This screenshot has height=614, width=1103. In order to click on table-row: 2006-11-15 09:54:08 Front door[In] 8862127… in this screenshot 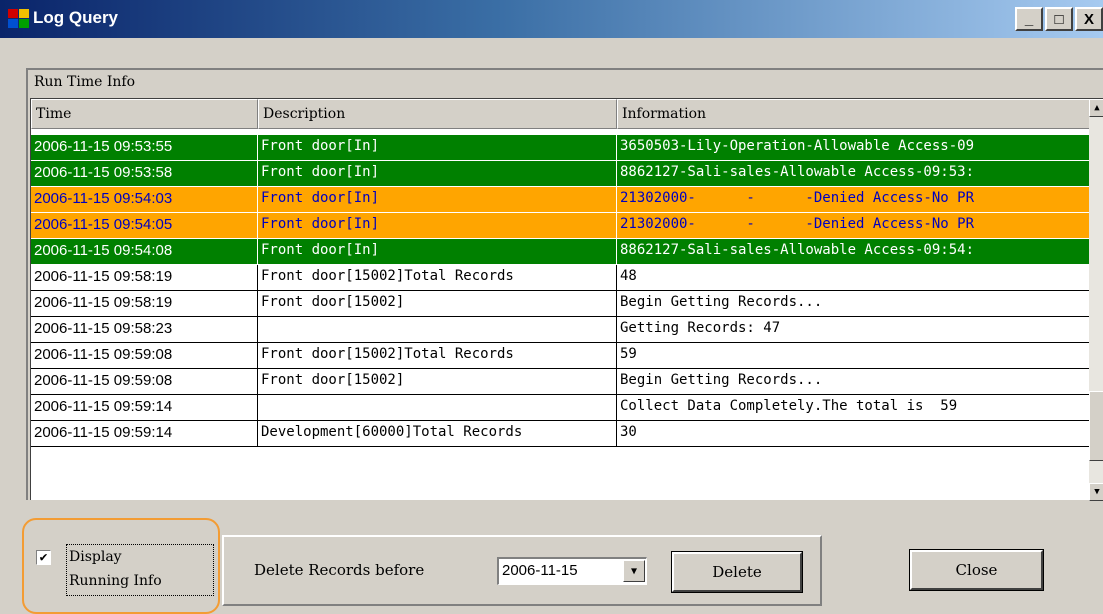, I will do `click(561, 252)`.